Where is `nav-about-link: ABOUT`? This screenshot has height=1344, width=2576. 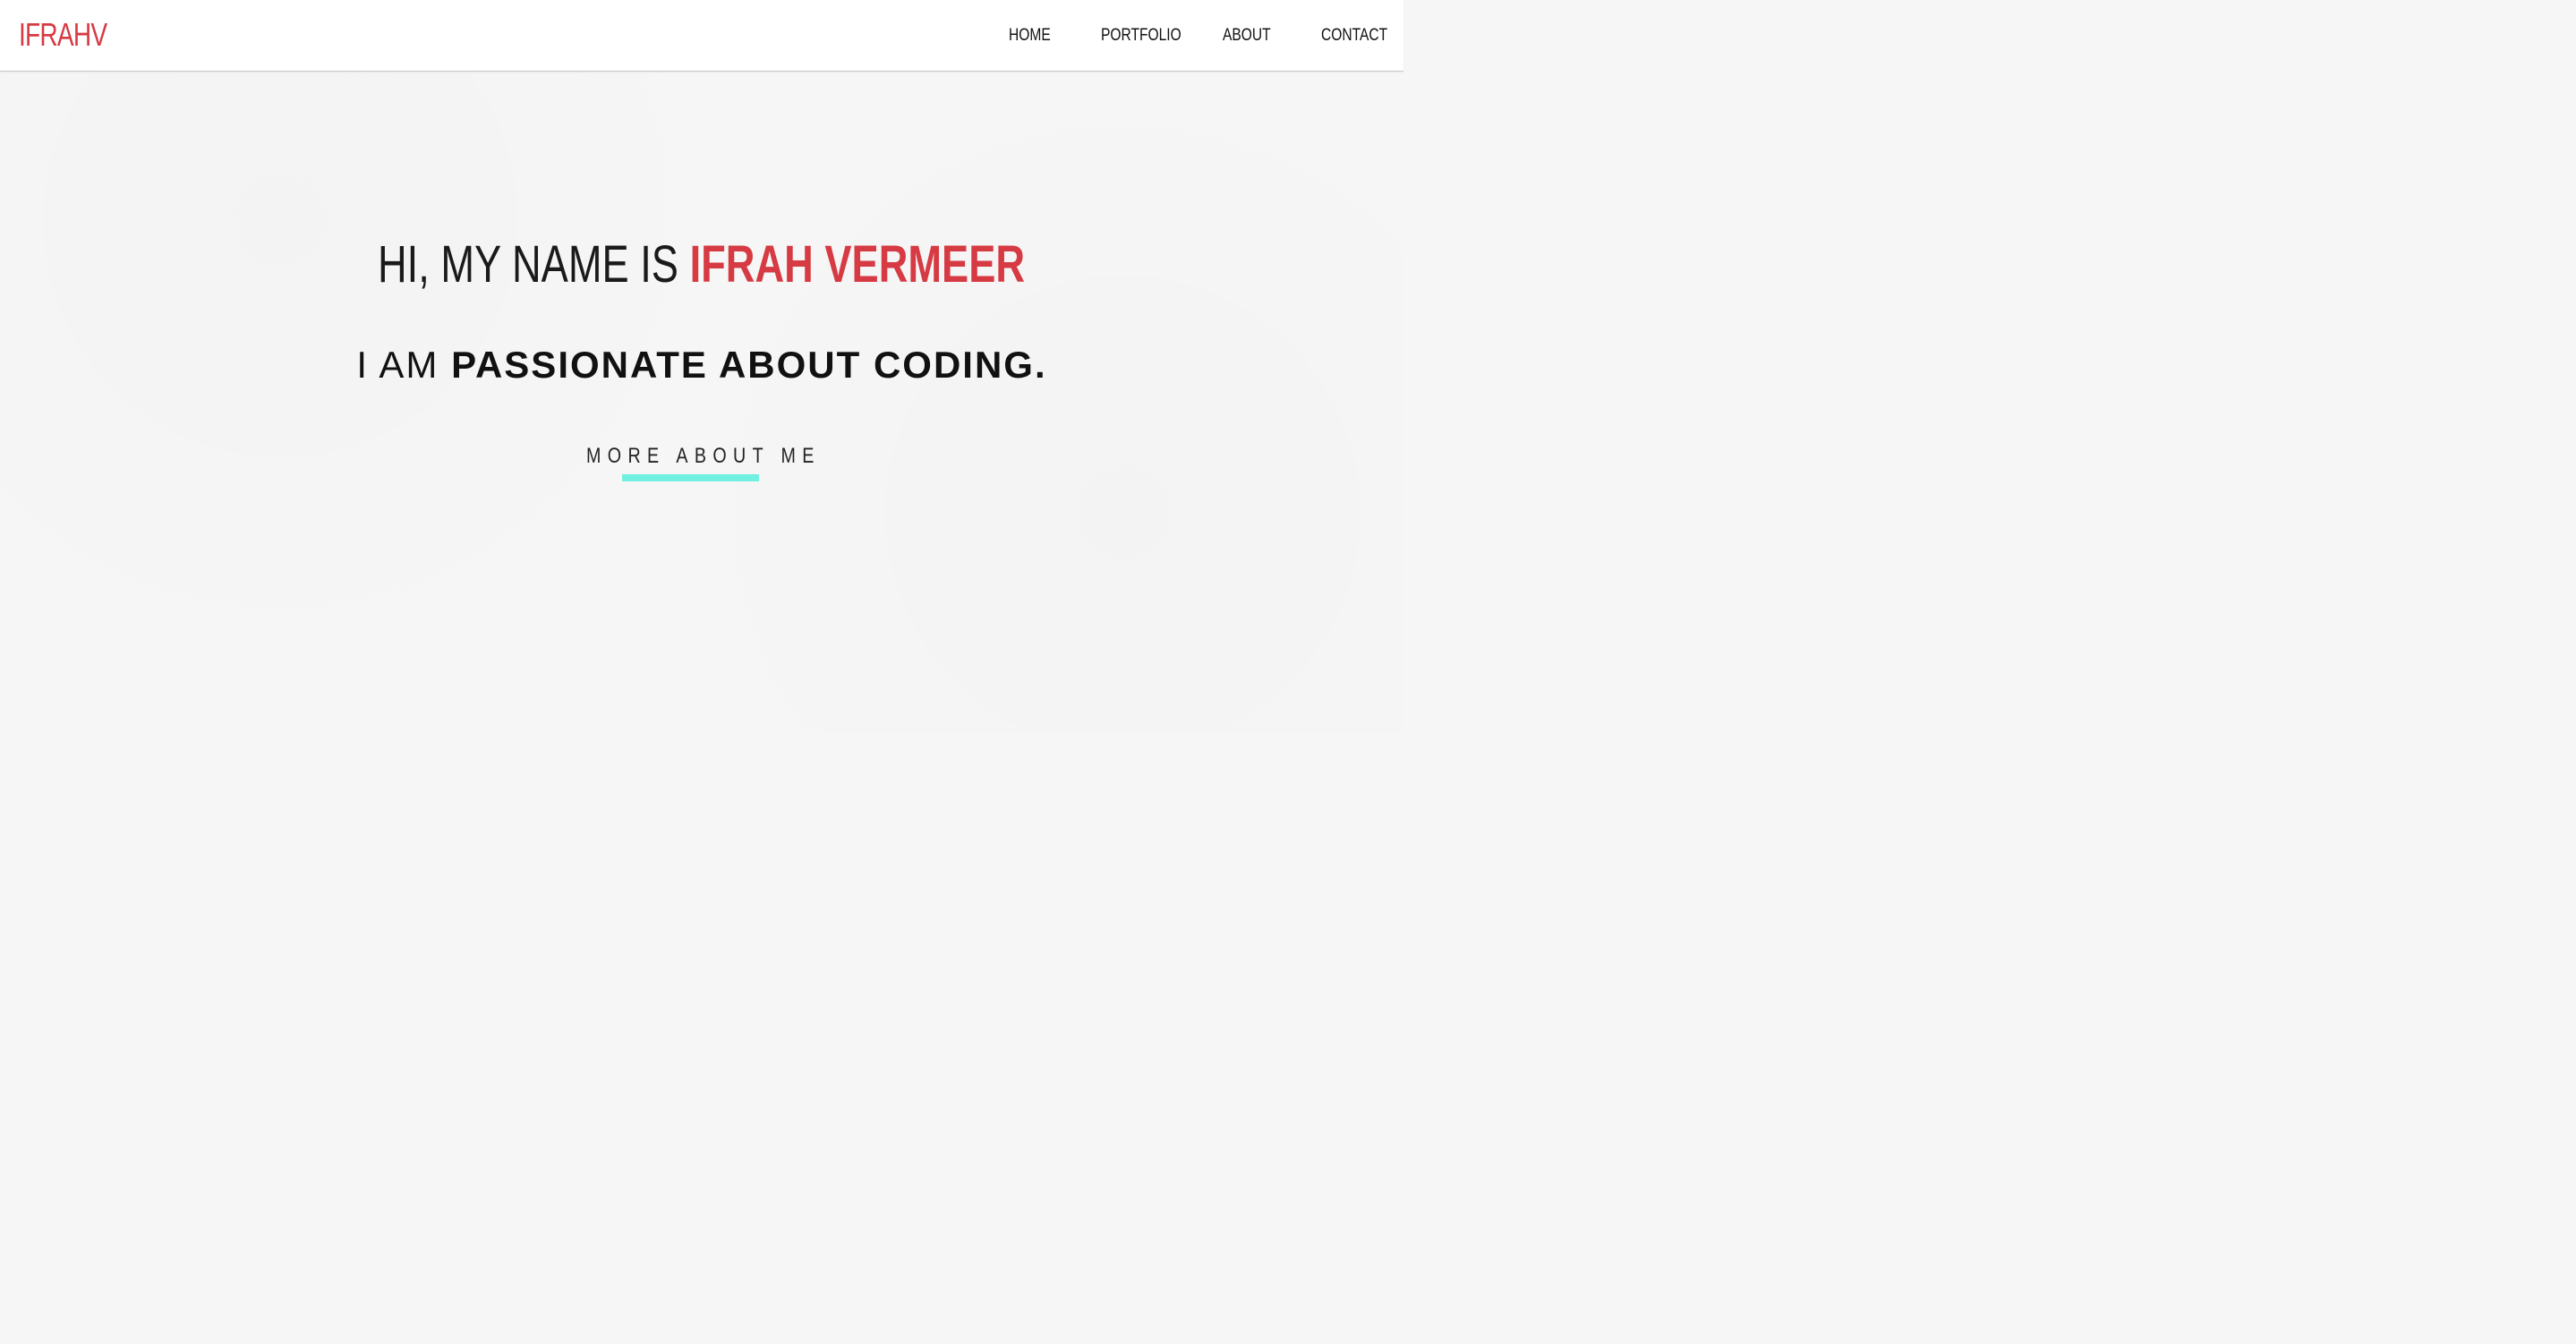
nav-about-link: ABOUT is located at coordinates (1247, 36).